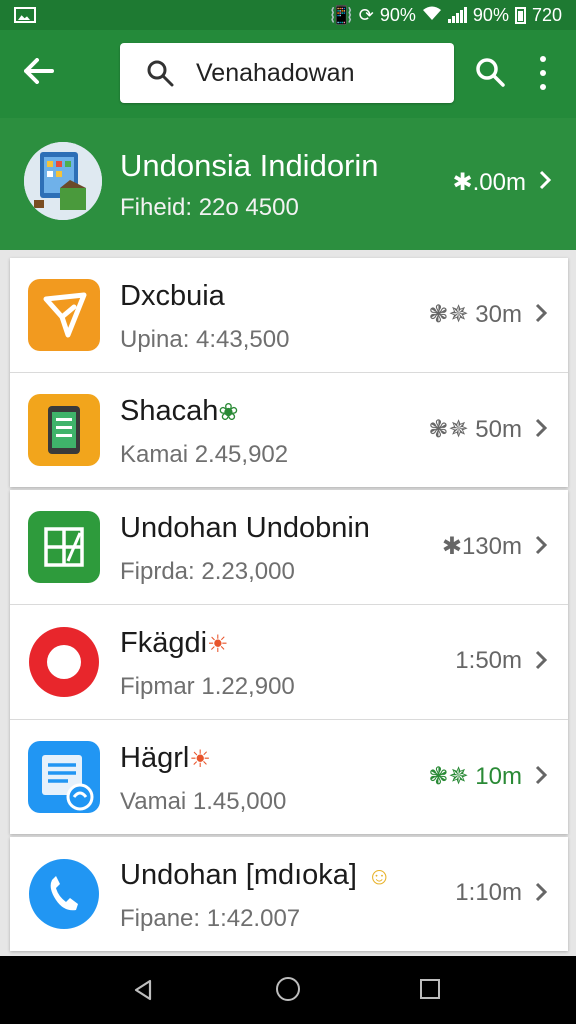 This screenshot has height=1024, width=576. I want to click on app-toolbar: Venahadowan, so click(288, 74).